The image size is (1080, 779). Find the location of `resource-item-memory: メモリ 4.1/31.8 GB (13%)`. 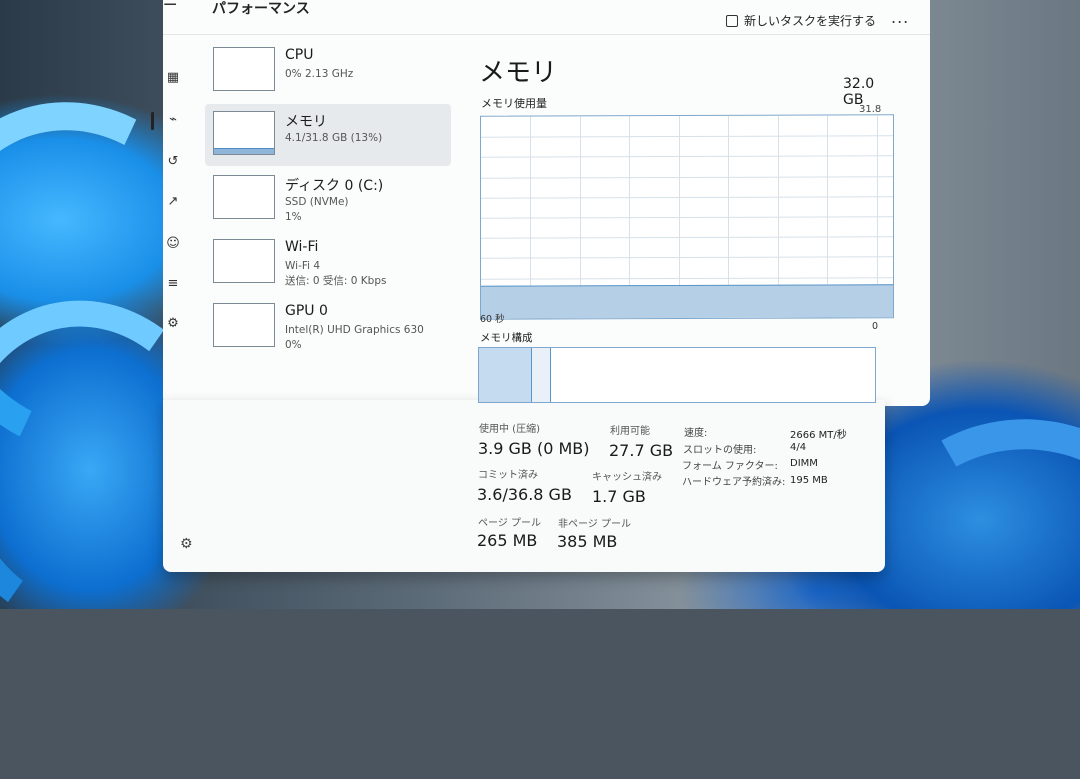

resource-item-memory: メモリ 4.1/31.8 GB (13%) is located at coordinates (328, 135).